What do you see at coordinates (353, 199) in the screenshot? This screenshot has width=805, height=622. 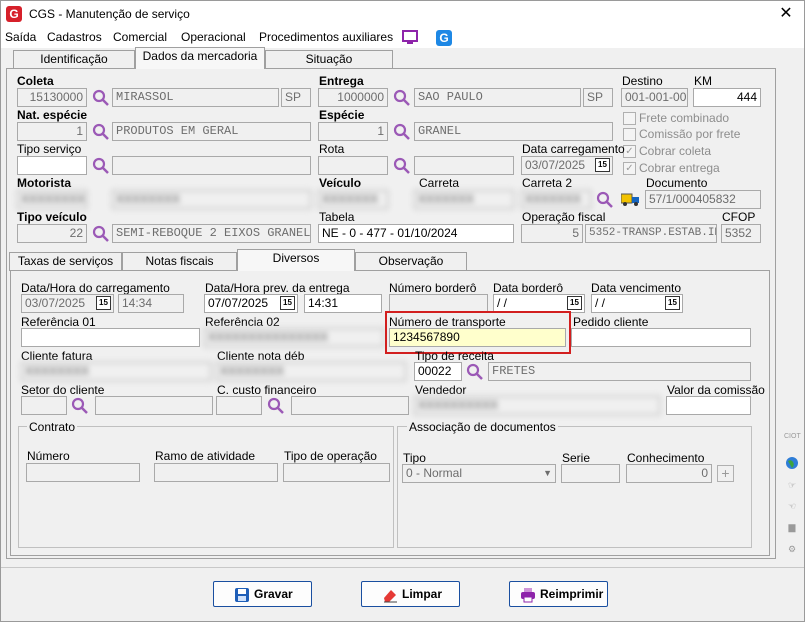 I see `veiculo-field: XXXXXXX` at bounding box center [353, 199].